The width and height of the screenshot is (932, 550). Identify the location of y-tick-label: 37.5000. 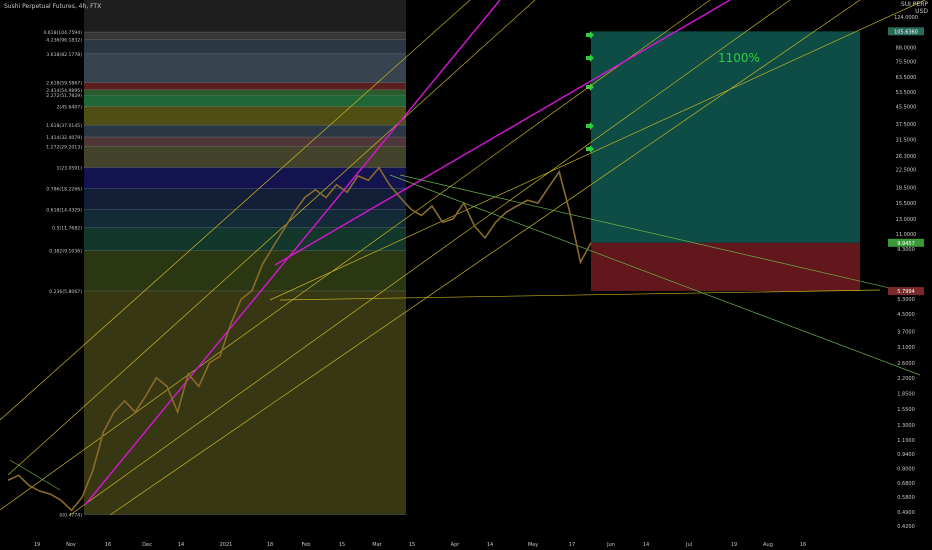
(906, 125).